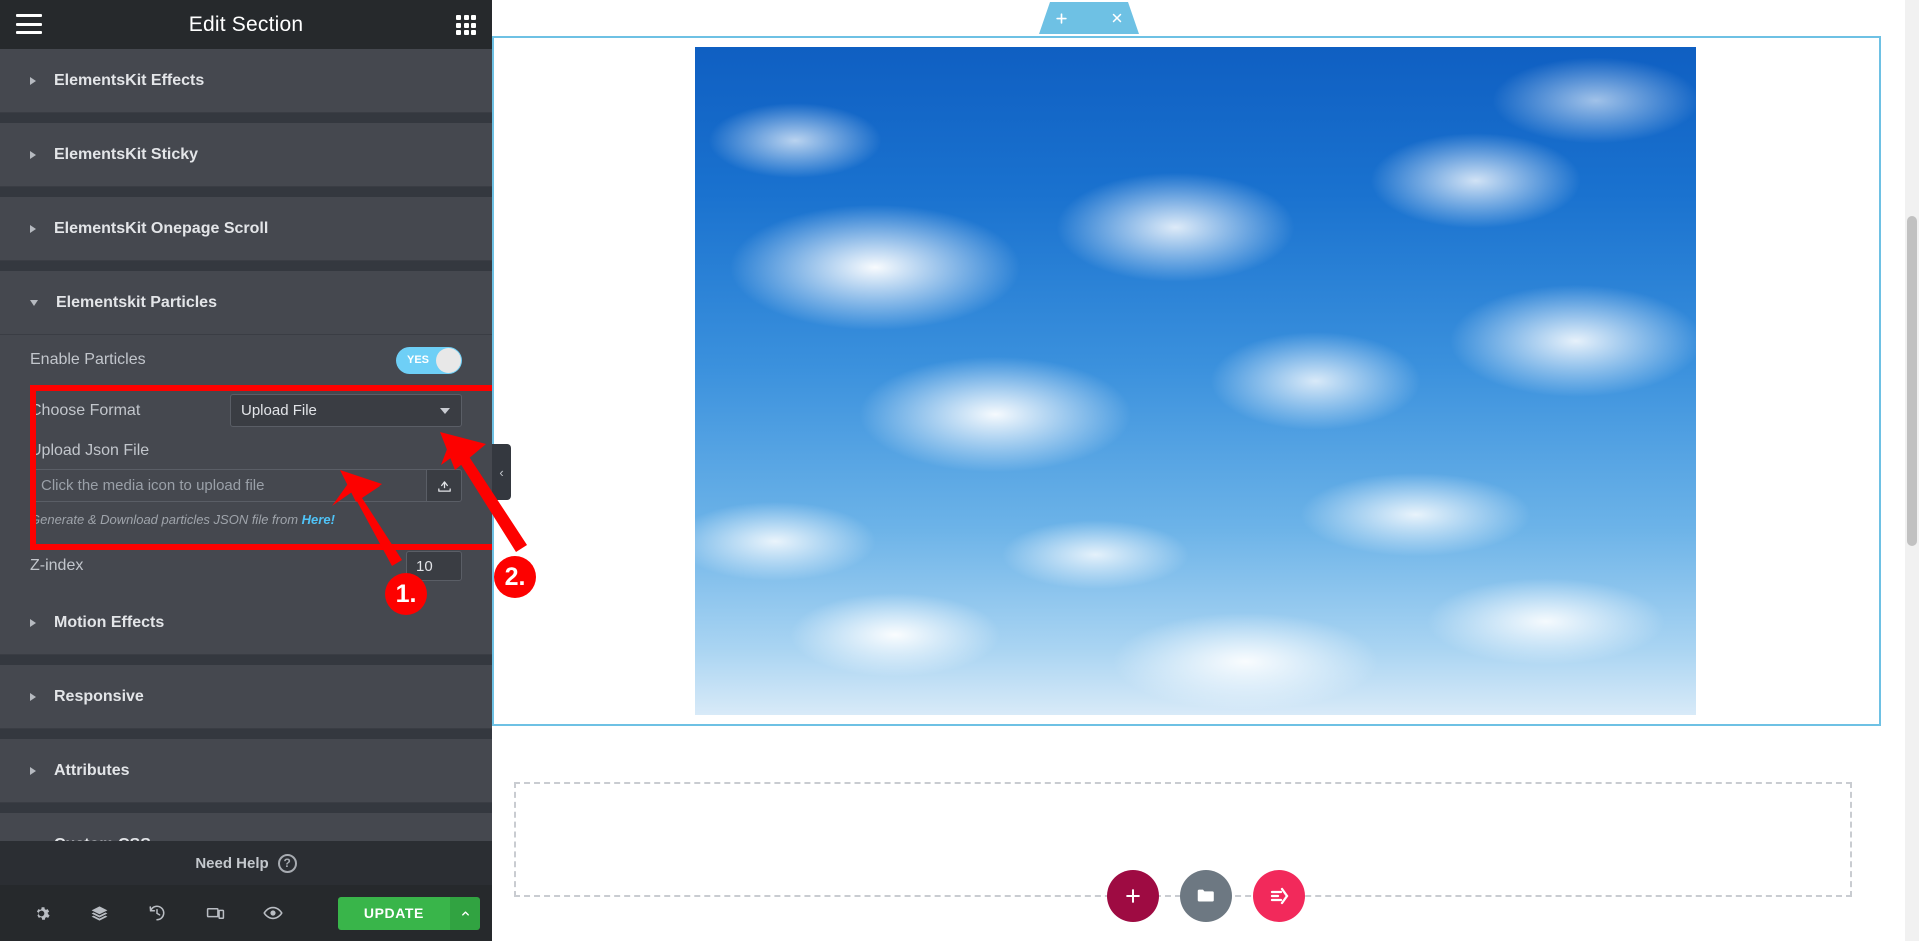 Image resolution: width=1919 pixels, height=941 pixels. I want to click on accordion-label: Motion Effects, so click(109, 622).